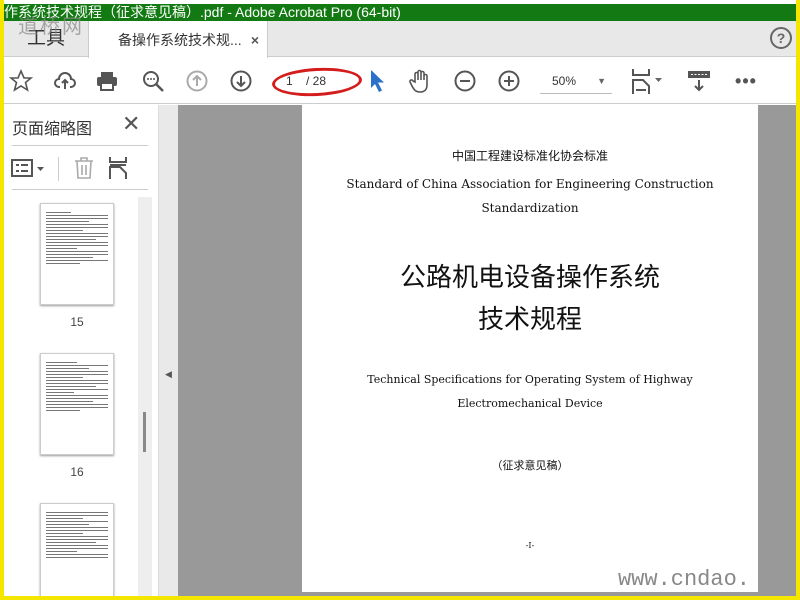  I want to click on thumbnail-list: 15 16 17, so click(75, 396).